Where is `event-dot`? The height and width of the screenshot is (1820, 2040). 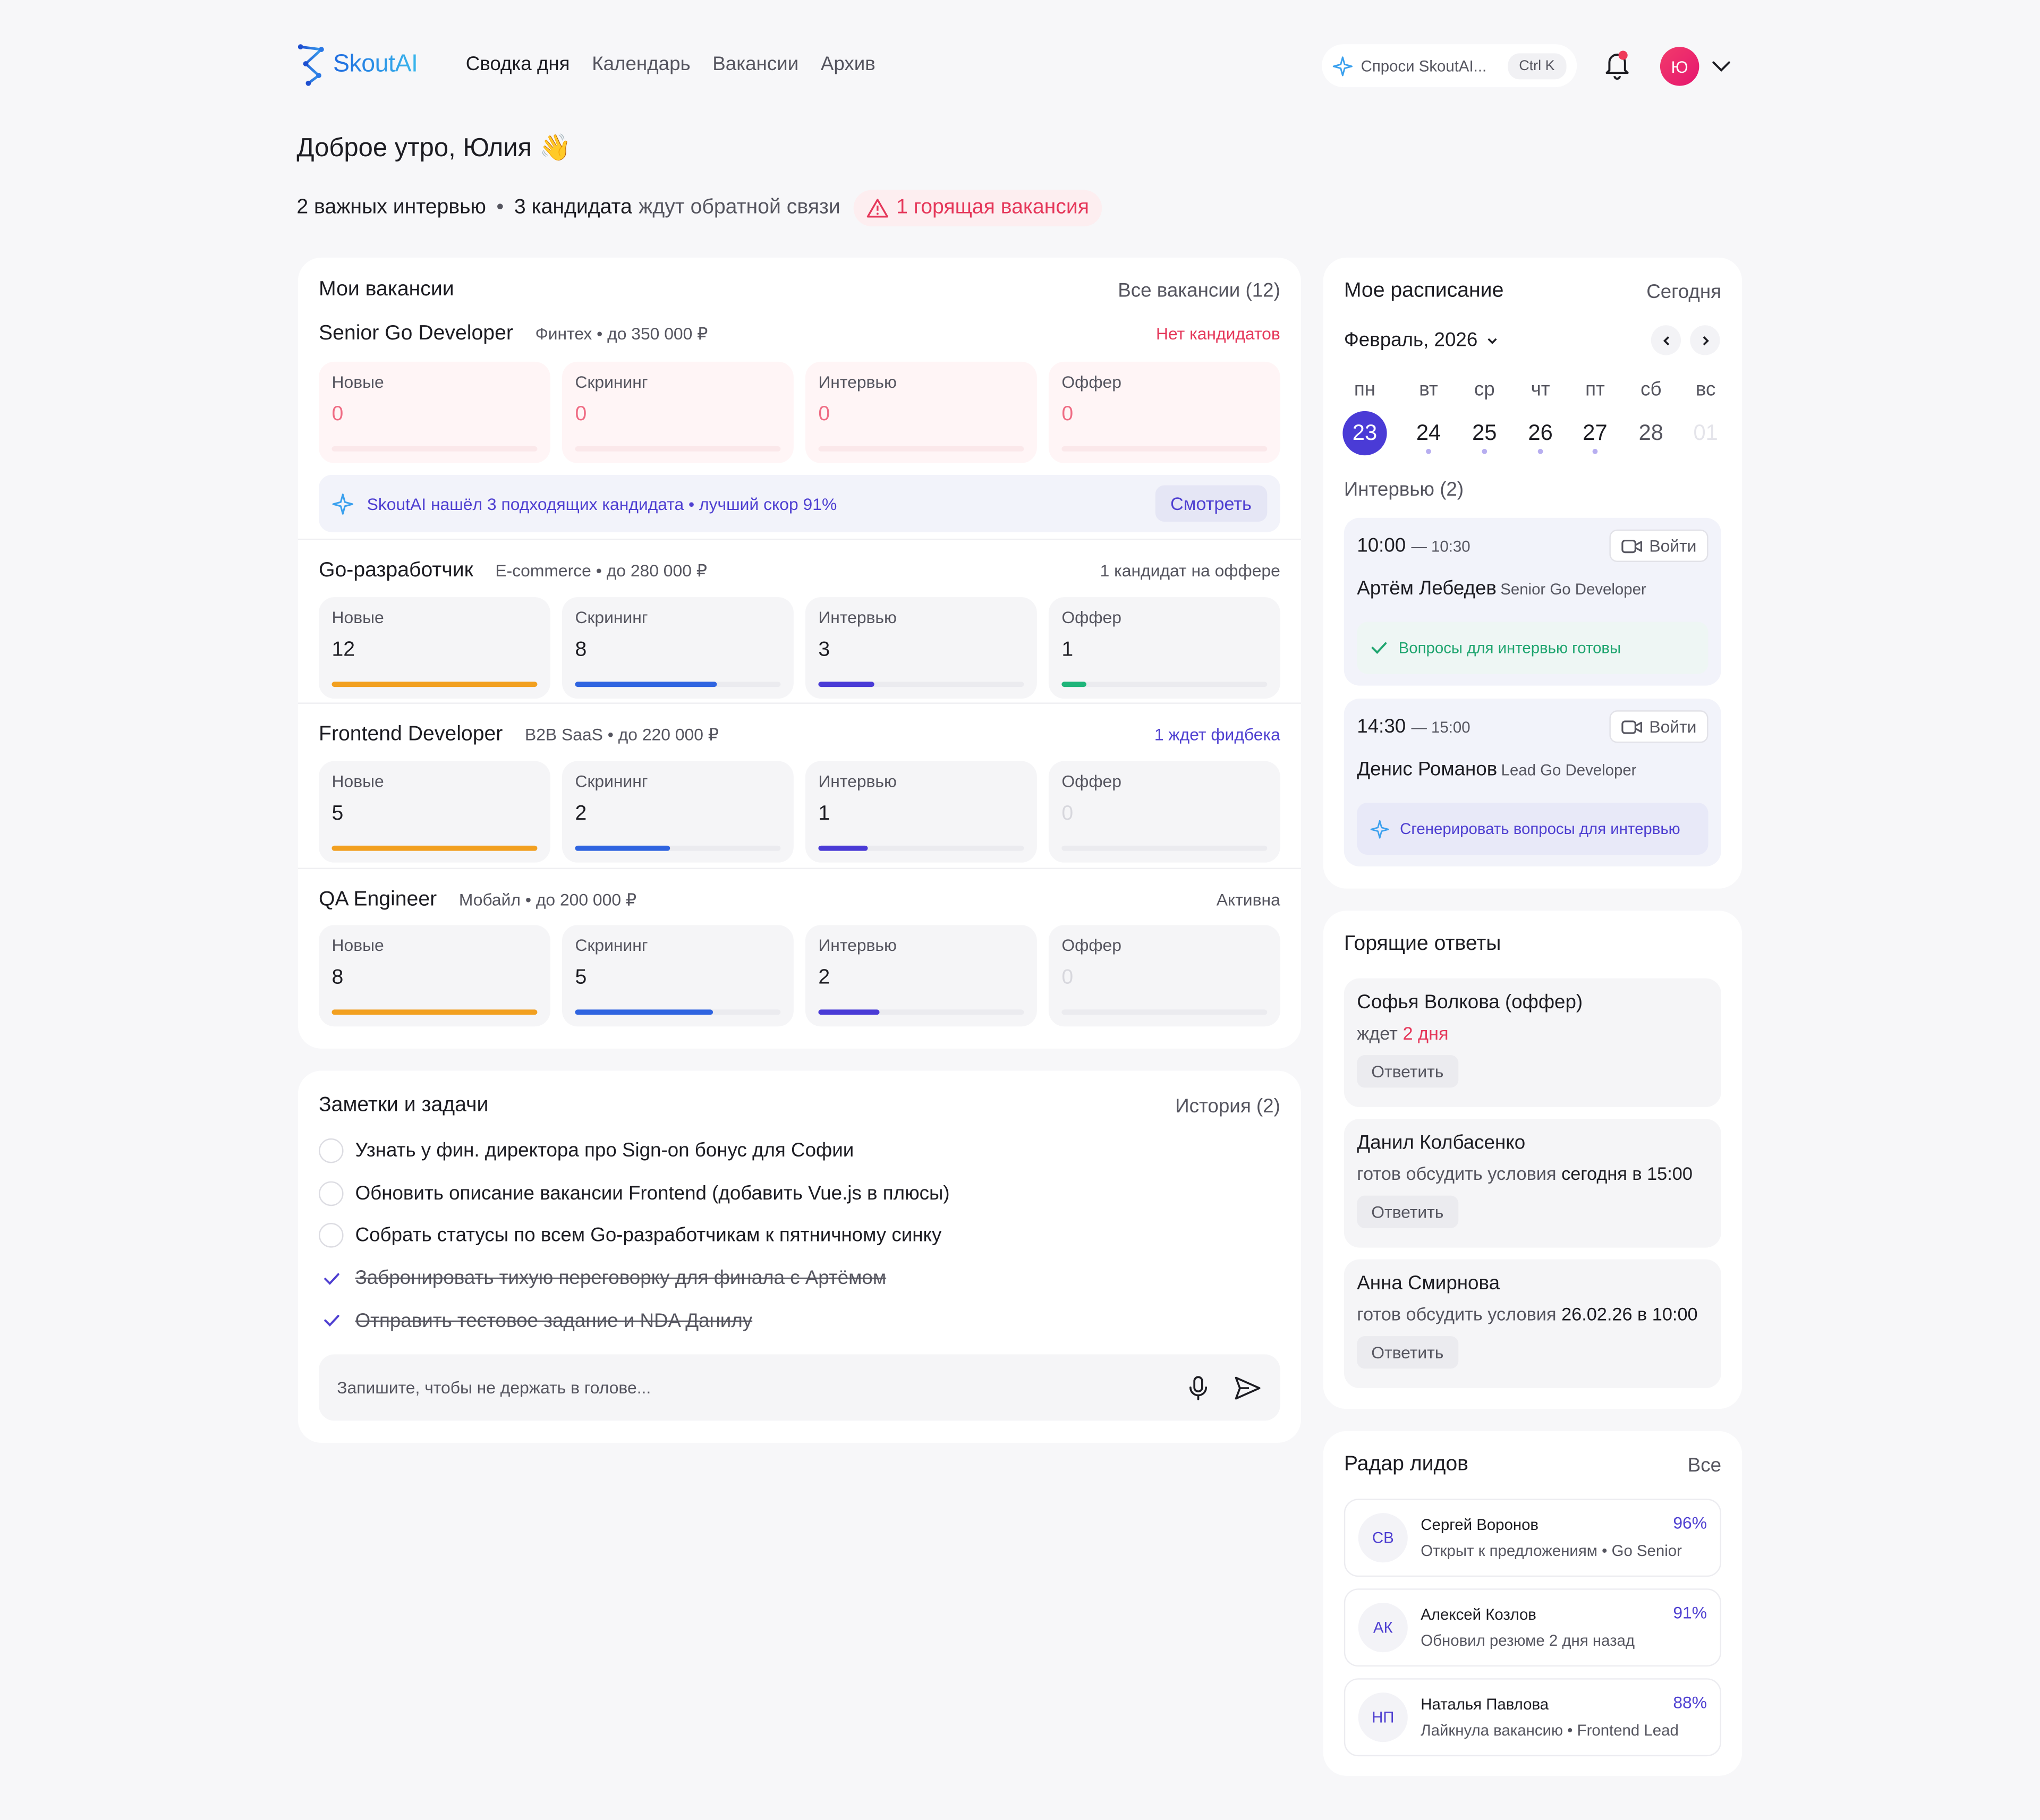 event-dot is located at coordinates (1428, 451).